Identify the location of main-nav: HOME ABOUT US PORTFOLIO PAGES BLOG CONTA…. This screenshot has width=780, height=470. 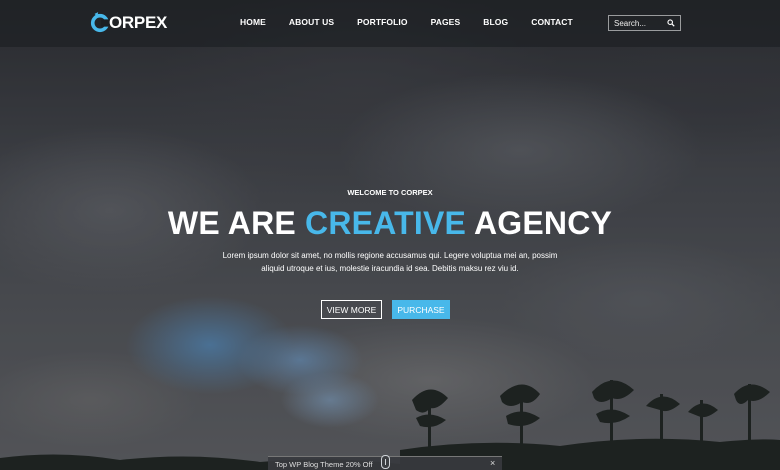
(413, 22).